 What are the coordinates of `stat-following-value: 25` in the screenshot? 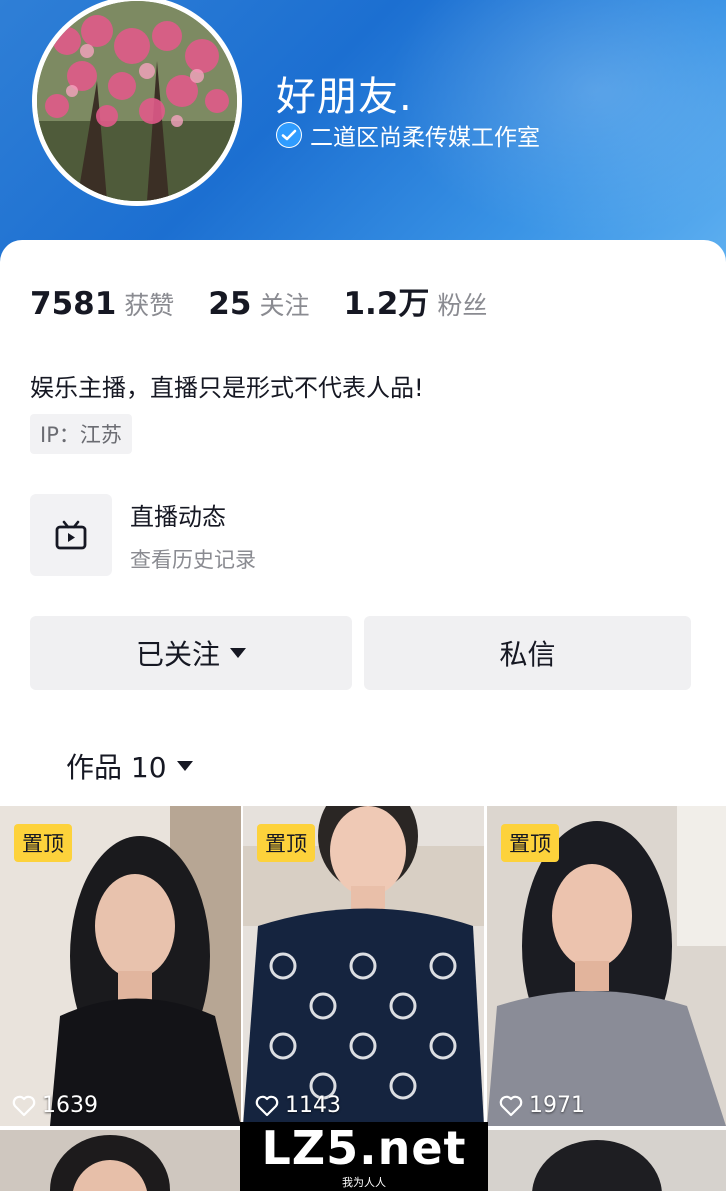 It's located at (230, 304).